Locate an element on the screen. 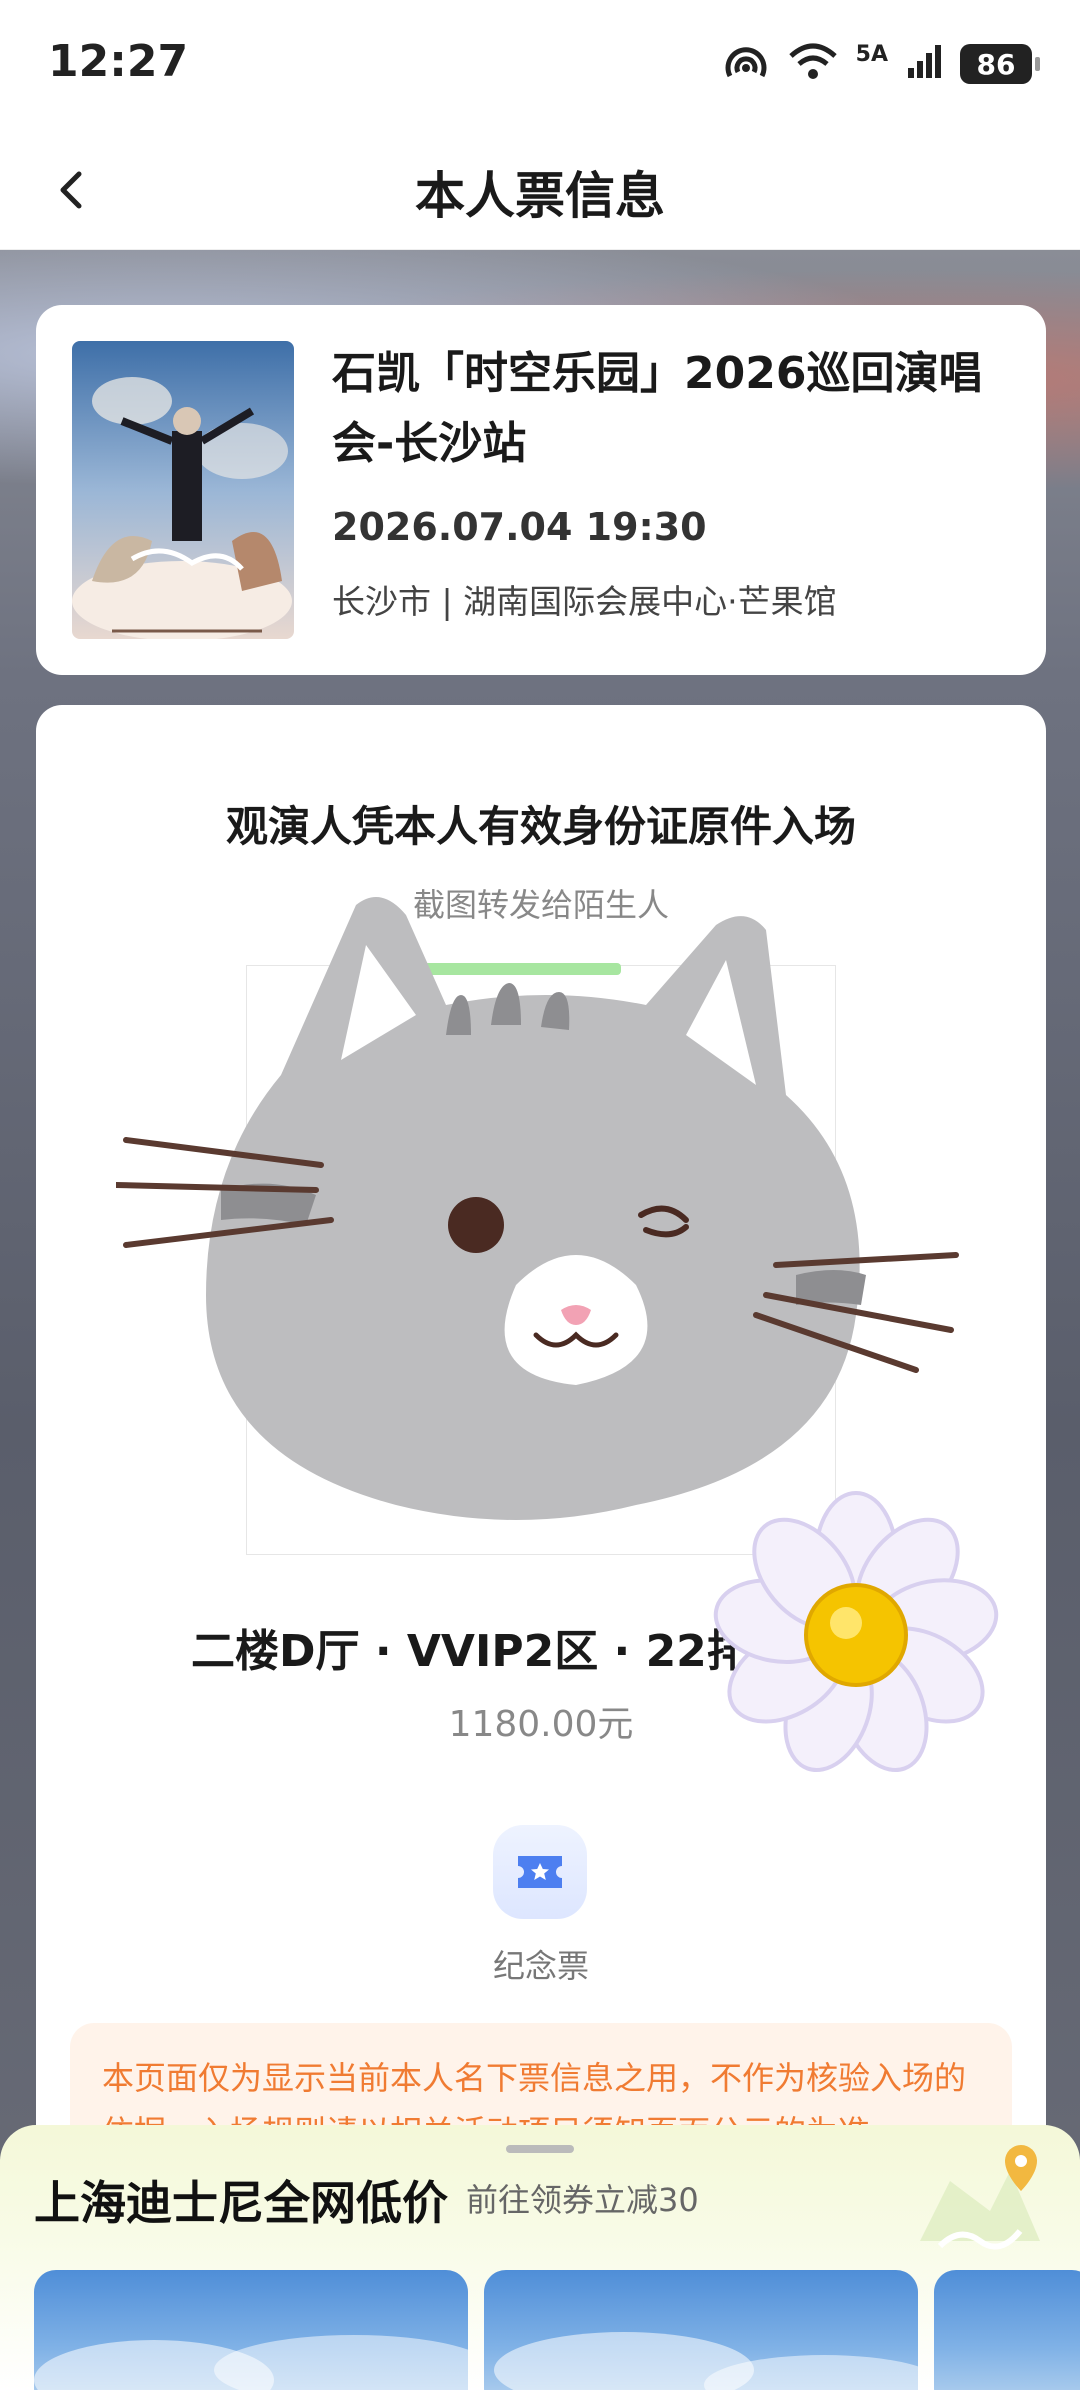  souvenir-ticket-button is located at coordinates (540, 1872).